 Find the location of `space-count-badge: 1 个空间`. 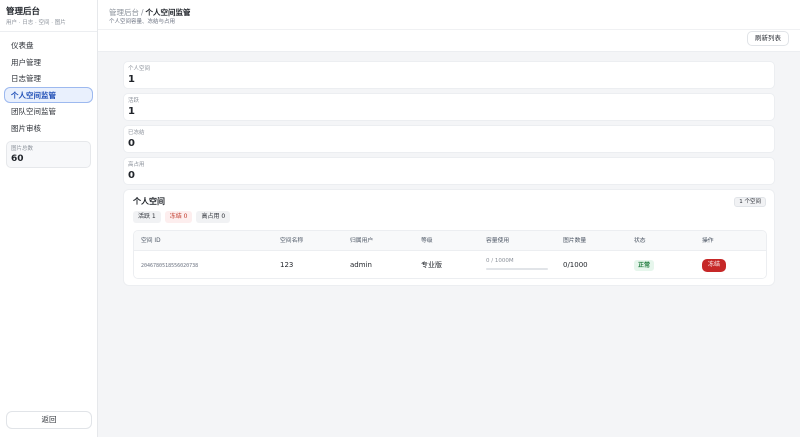

space-count-badge: 1 个空间 is located at coordinates (750, 202).